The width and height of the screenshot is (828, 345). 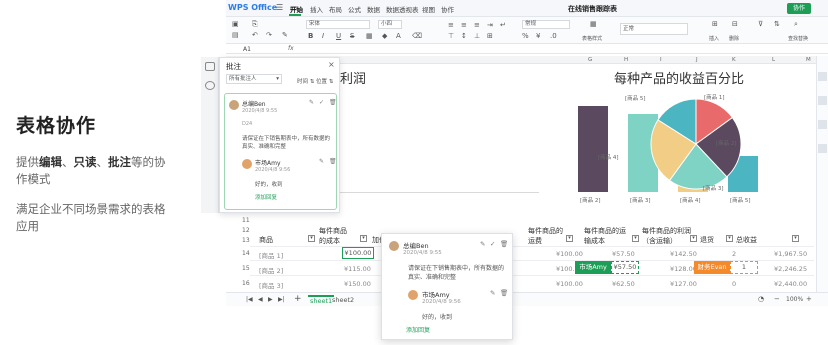 What do you see at coordinates (503, 25) in the screenshot?
I see `wrap-icon: ↵` at bounding box center [503, 25].